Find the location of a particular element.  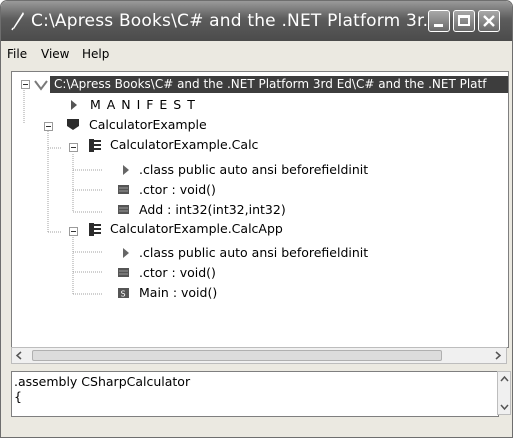

minimize-button is located at coordinates (439, 21).